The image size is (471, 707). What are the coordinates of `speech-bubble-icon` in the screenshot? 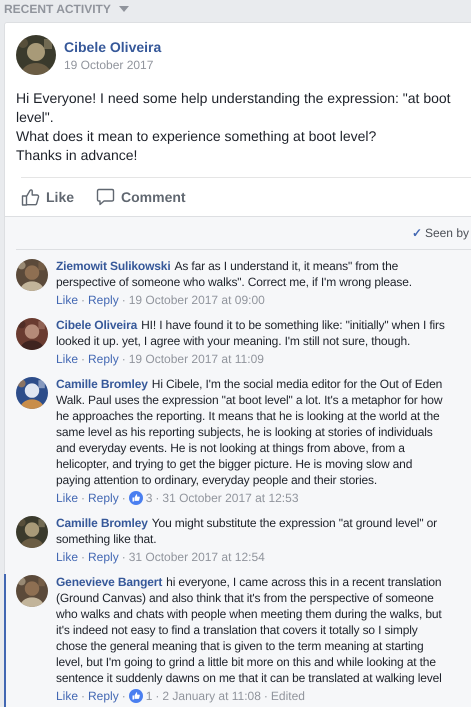 It's located at (106, 197).